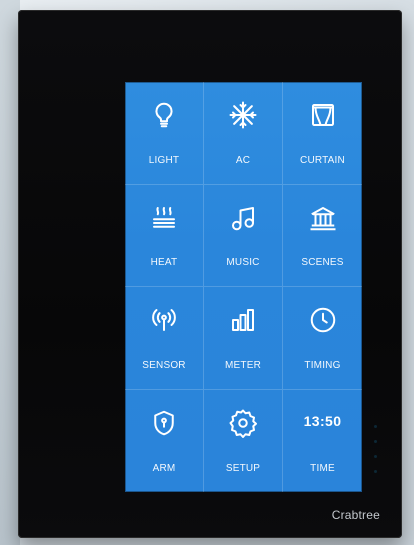  What do you see at coordinates (243, 423) in the screenshot?
I see `gear-icon` at bounding box center [243, 423].